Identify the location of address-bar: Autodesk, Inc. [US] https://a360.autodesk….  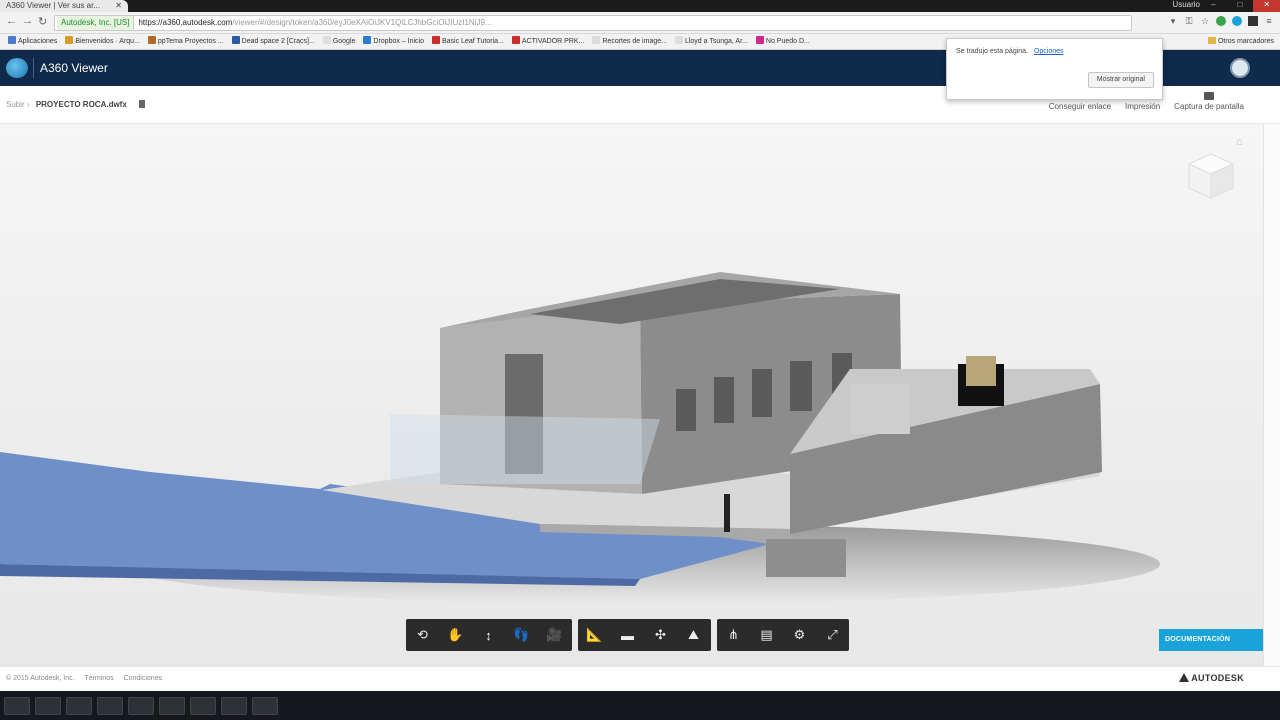
(593, 23).